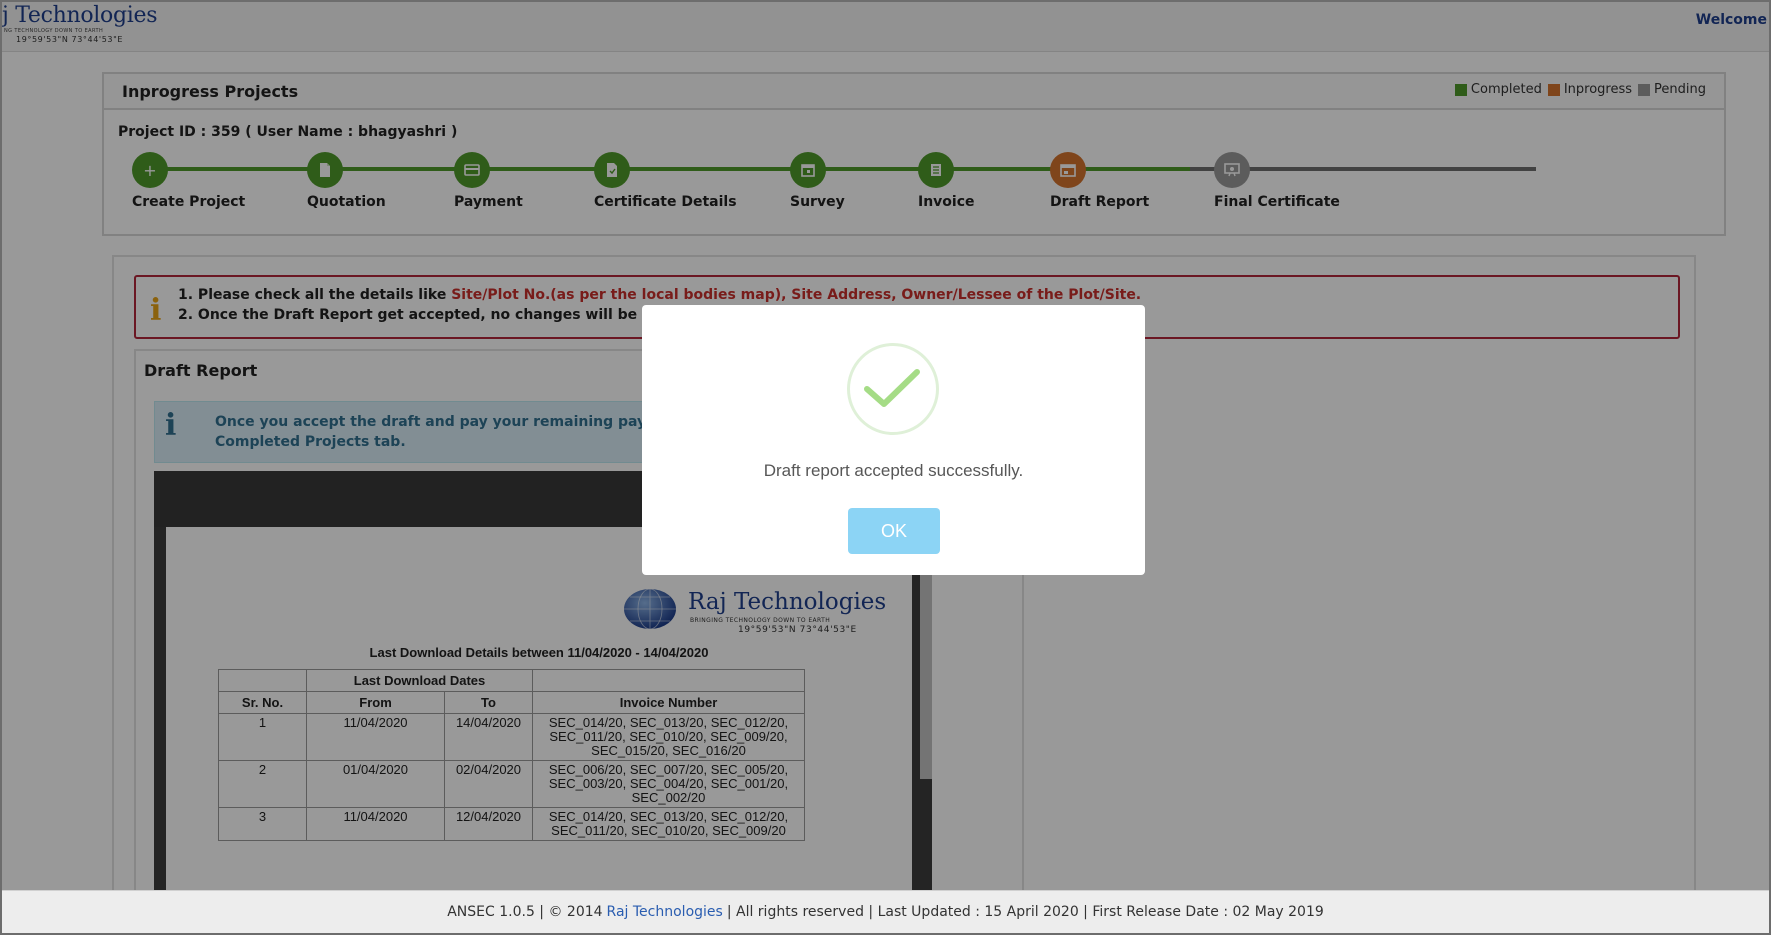  I want to click on dialog-message: Draft report accepted successfully., so click(893, 470).